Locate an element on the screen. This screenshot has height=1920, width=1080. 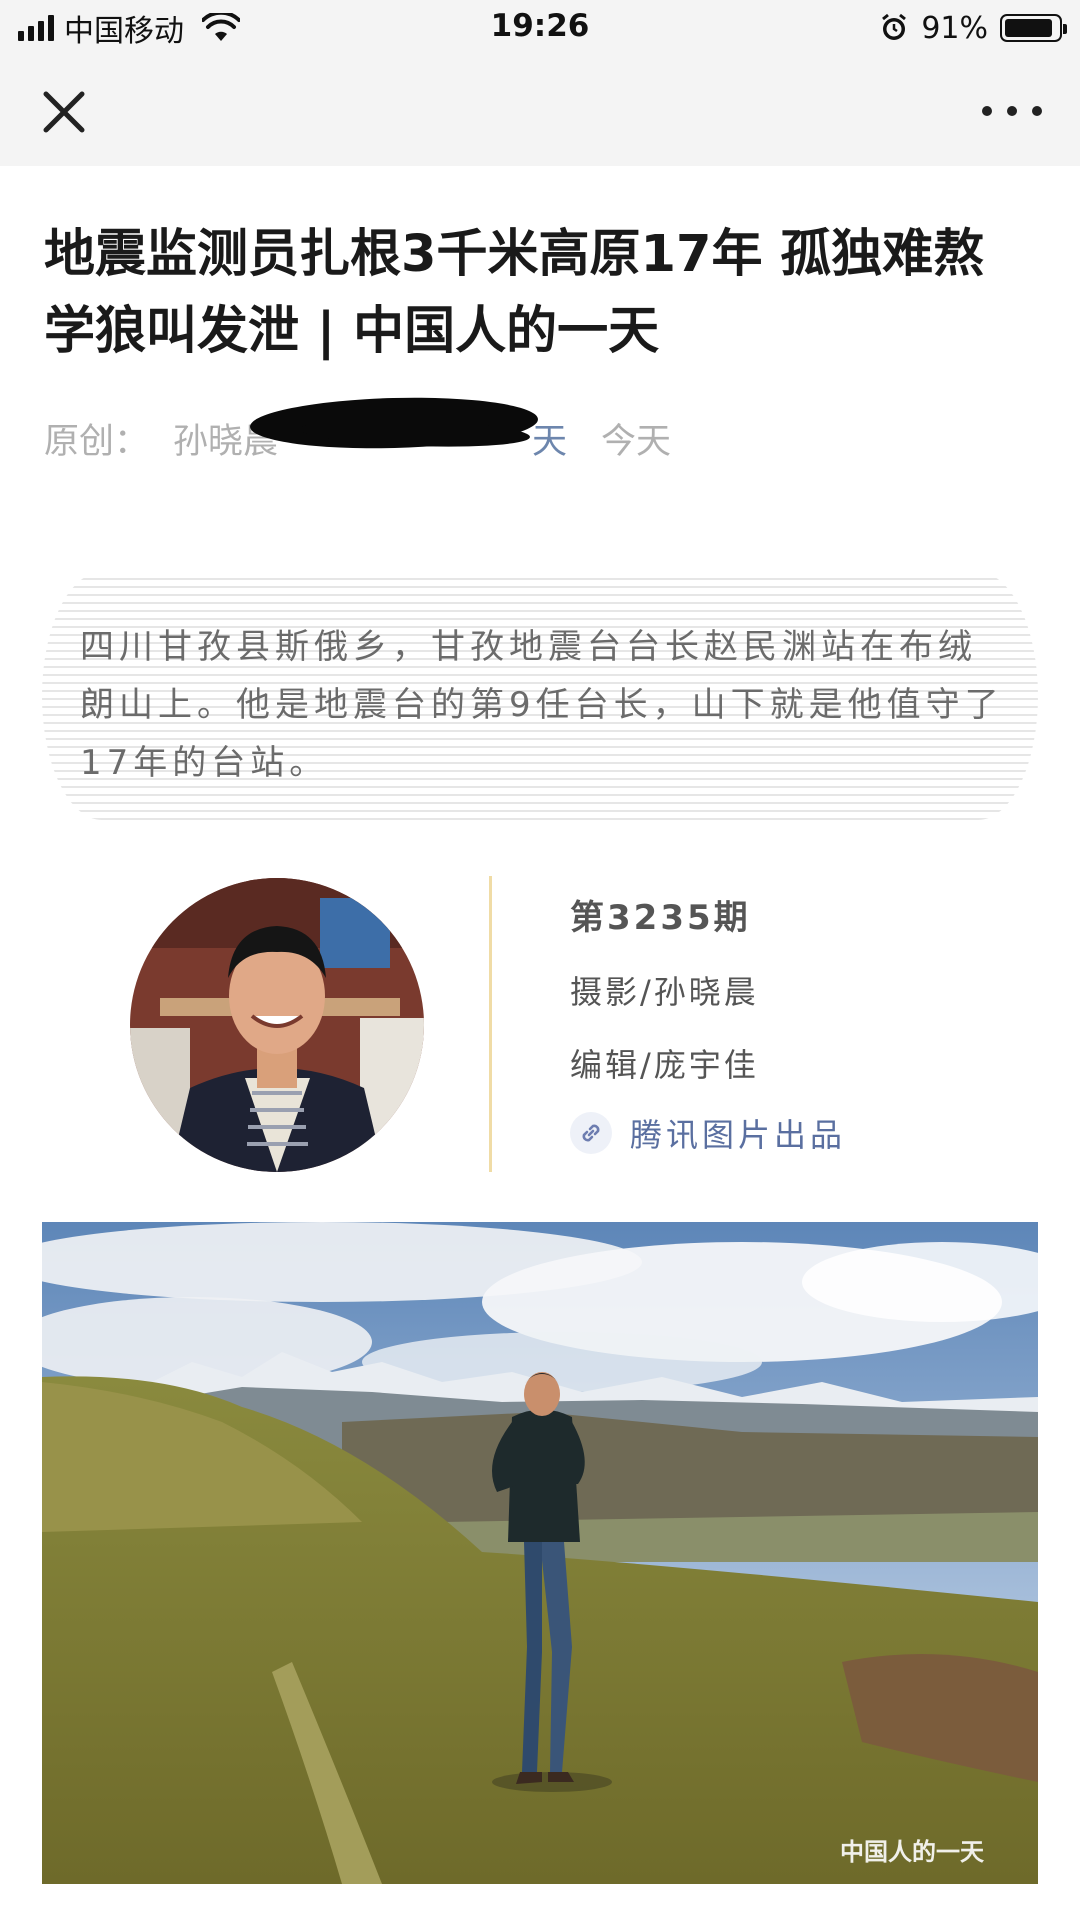
producer-link: 腾讯图片出品 is located at coordinates (708, 1133).